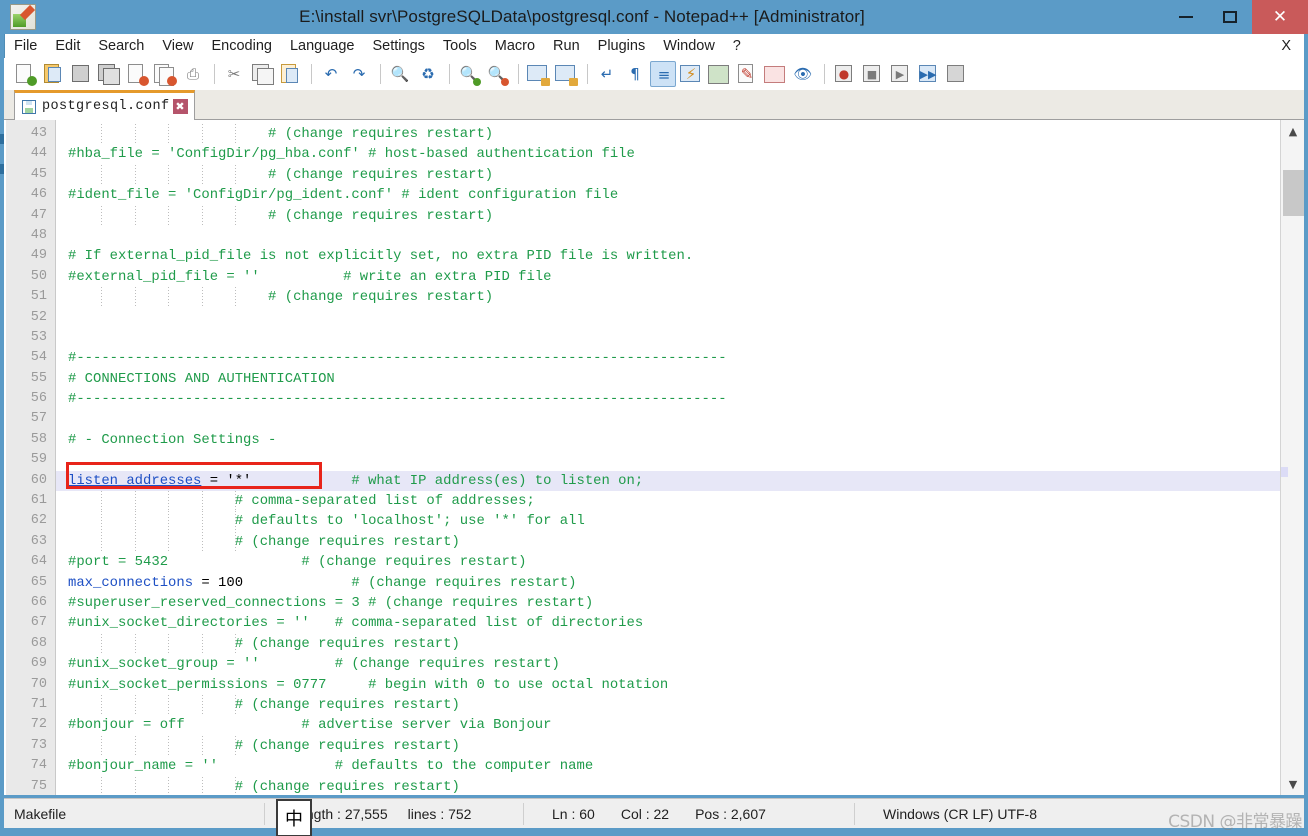 The image size is (1308, 836). Describe the element at coordinates (747, 74) in the screenshot. I see `function-list-icon: ✎` at that location.